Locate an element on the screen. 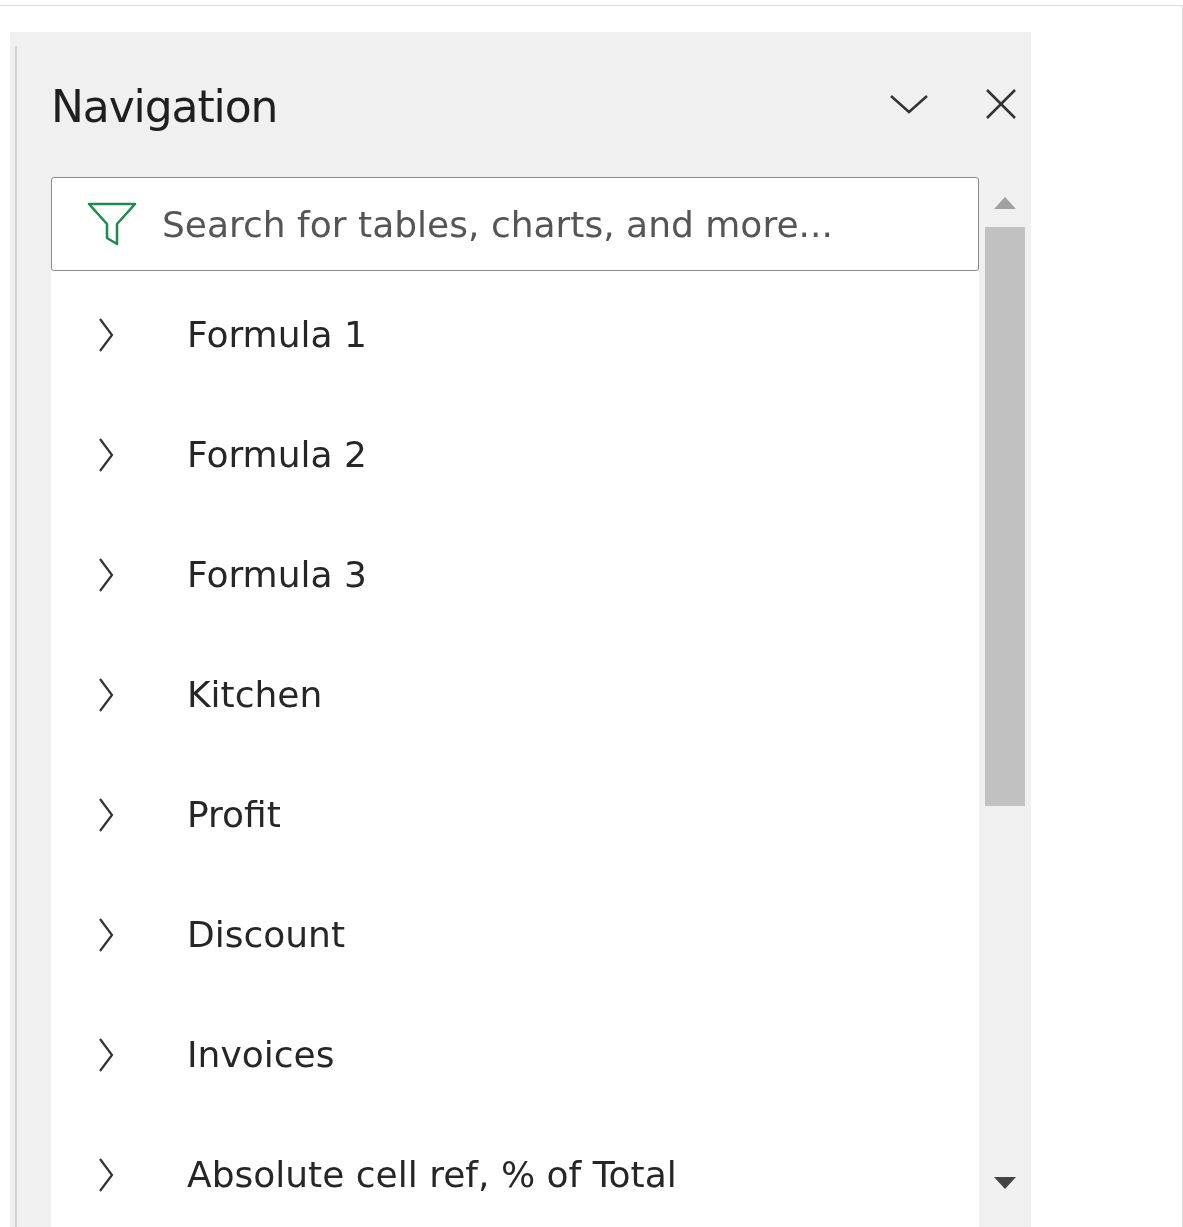 Image resolution: width=1183 pixels, height=1227 pixels. navigation-item: Absolute cell ref, % of Total is located at coordinates (432, 1175).